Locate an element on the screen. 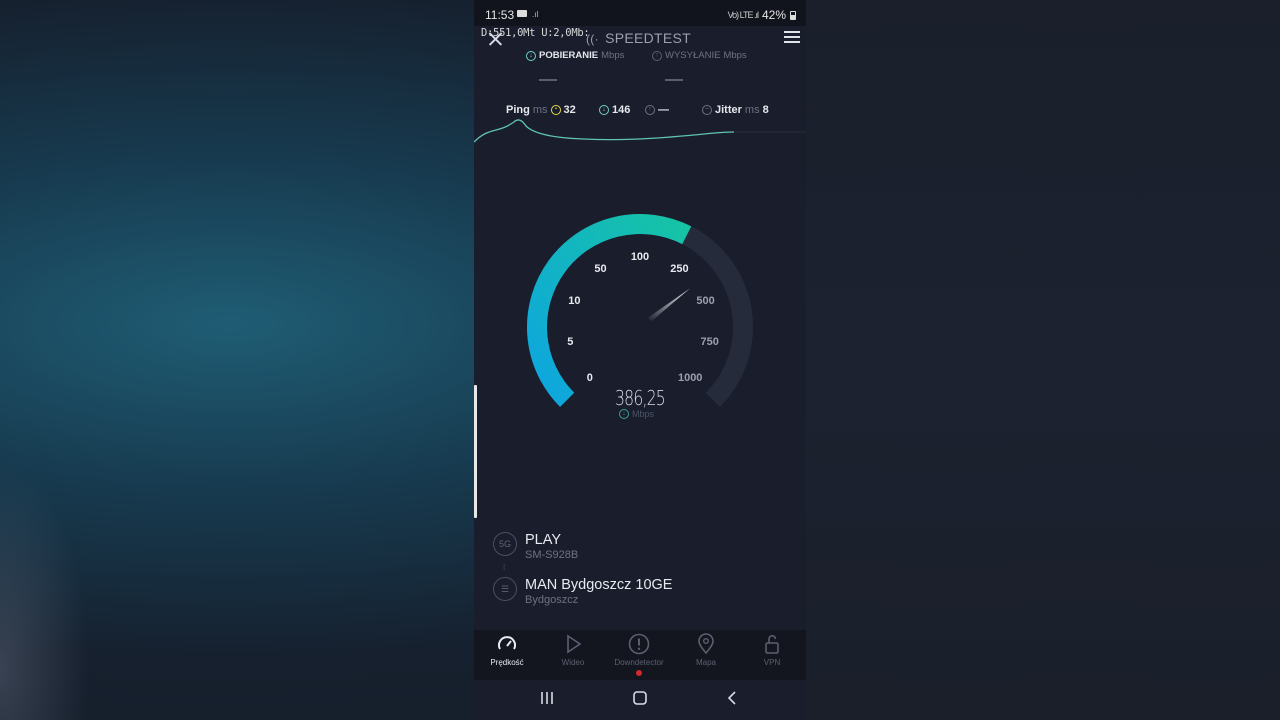  status-bar: 11:53 .ıl Vo) LTE .ıl 42% is located at coordinates (640, 13).